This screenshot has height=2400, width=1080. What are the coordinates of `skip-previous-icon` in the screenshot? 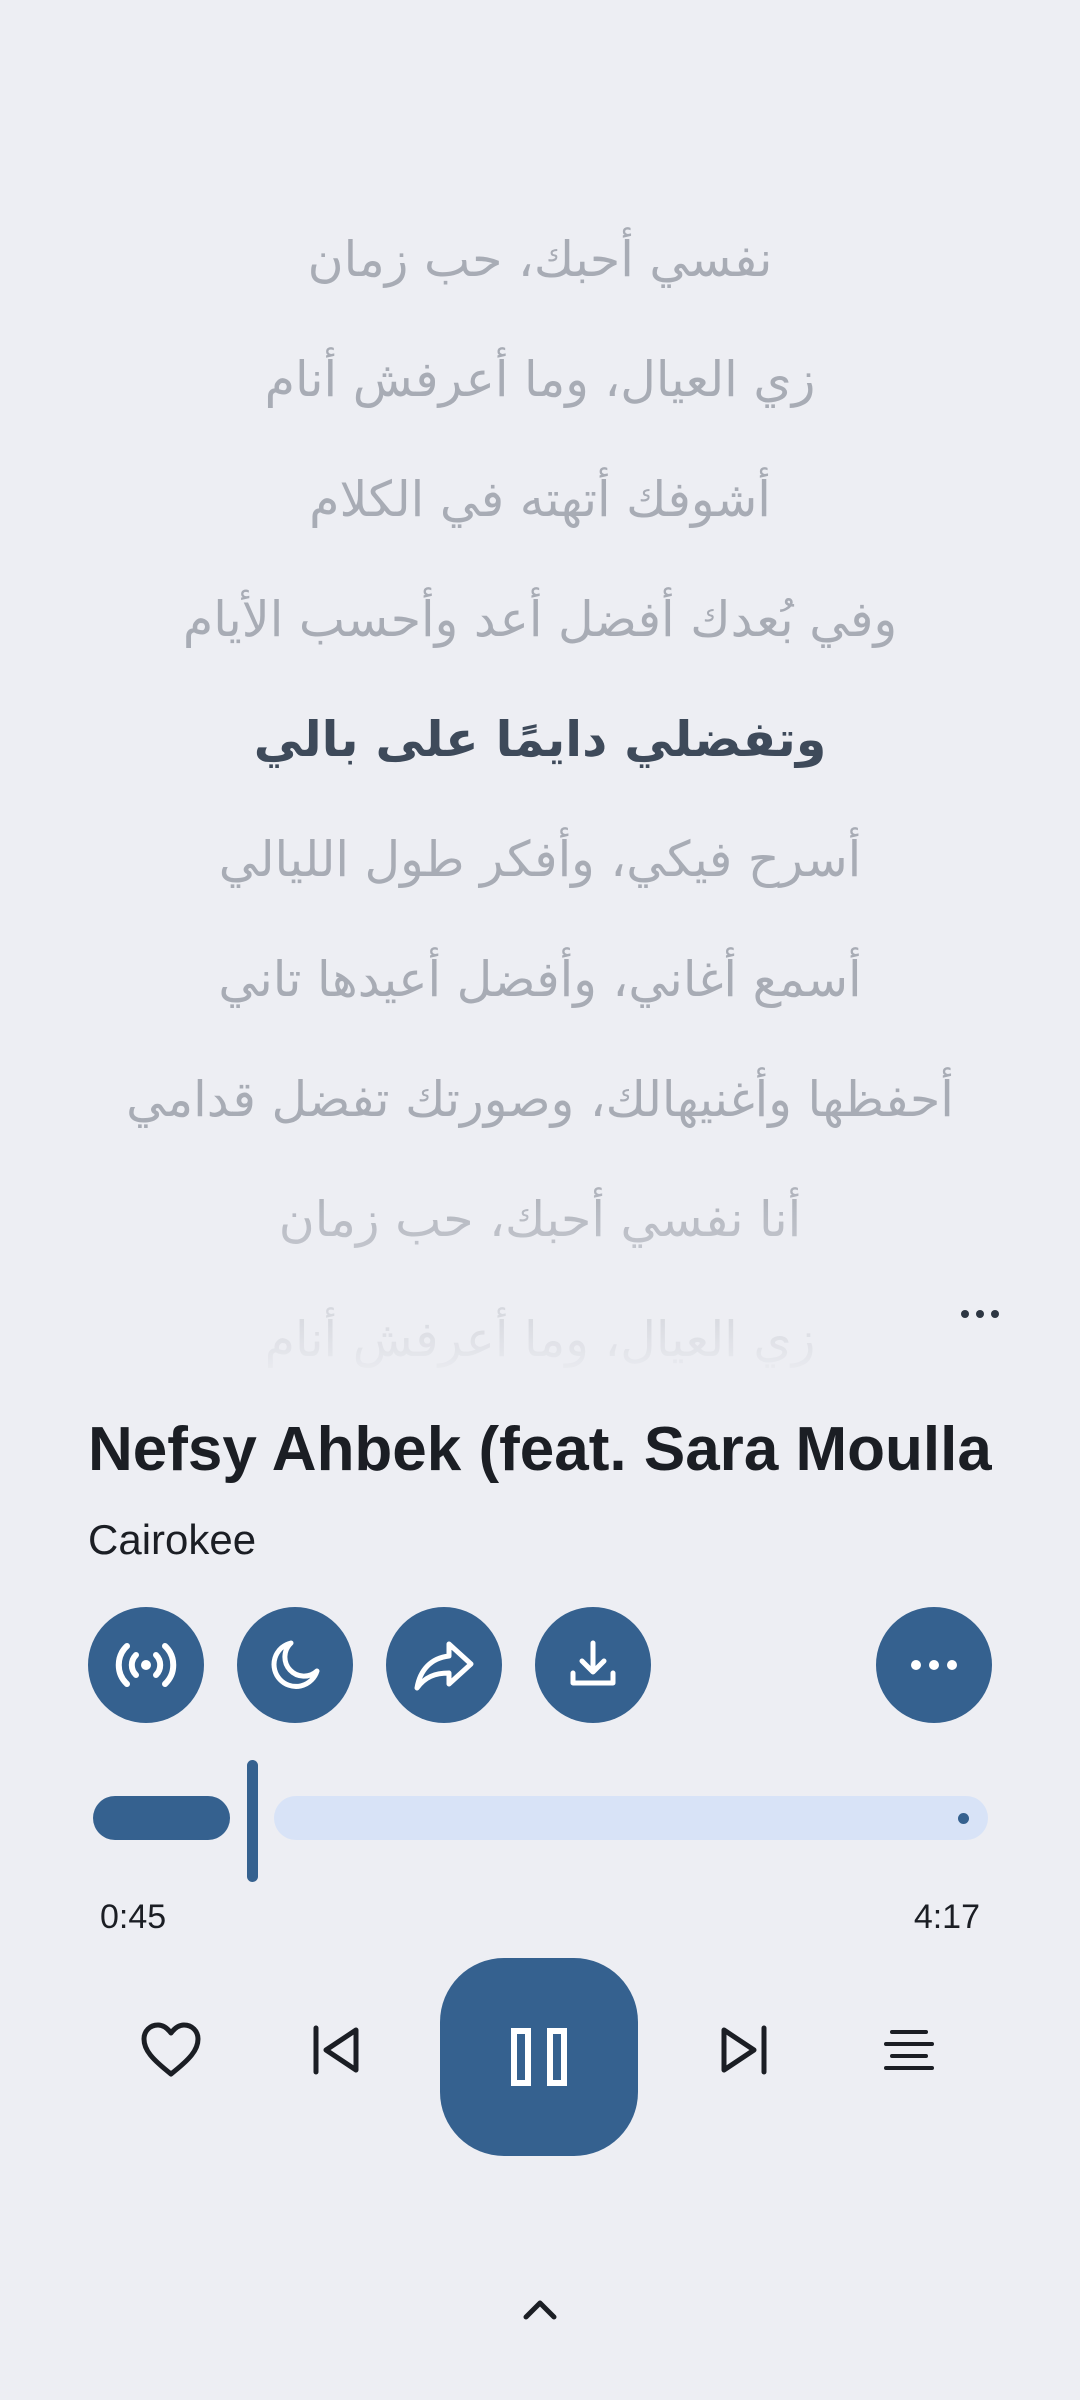 It's located at (336, 2050).